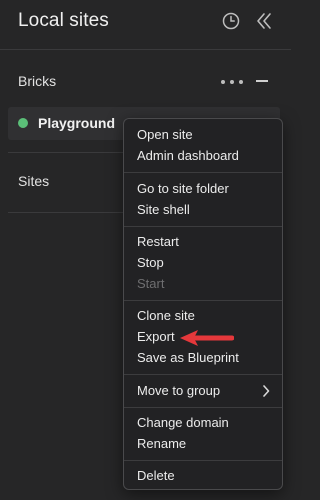 Image resolution: width=320 pixels, height=500 pixels. Describe the element at coordinates (63, 20) in the screenshot. I see `page-title: Local sites` at that location.